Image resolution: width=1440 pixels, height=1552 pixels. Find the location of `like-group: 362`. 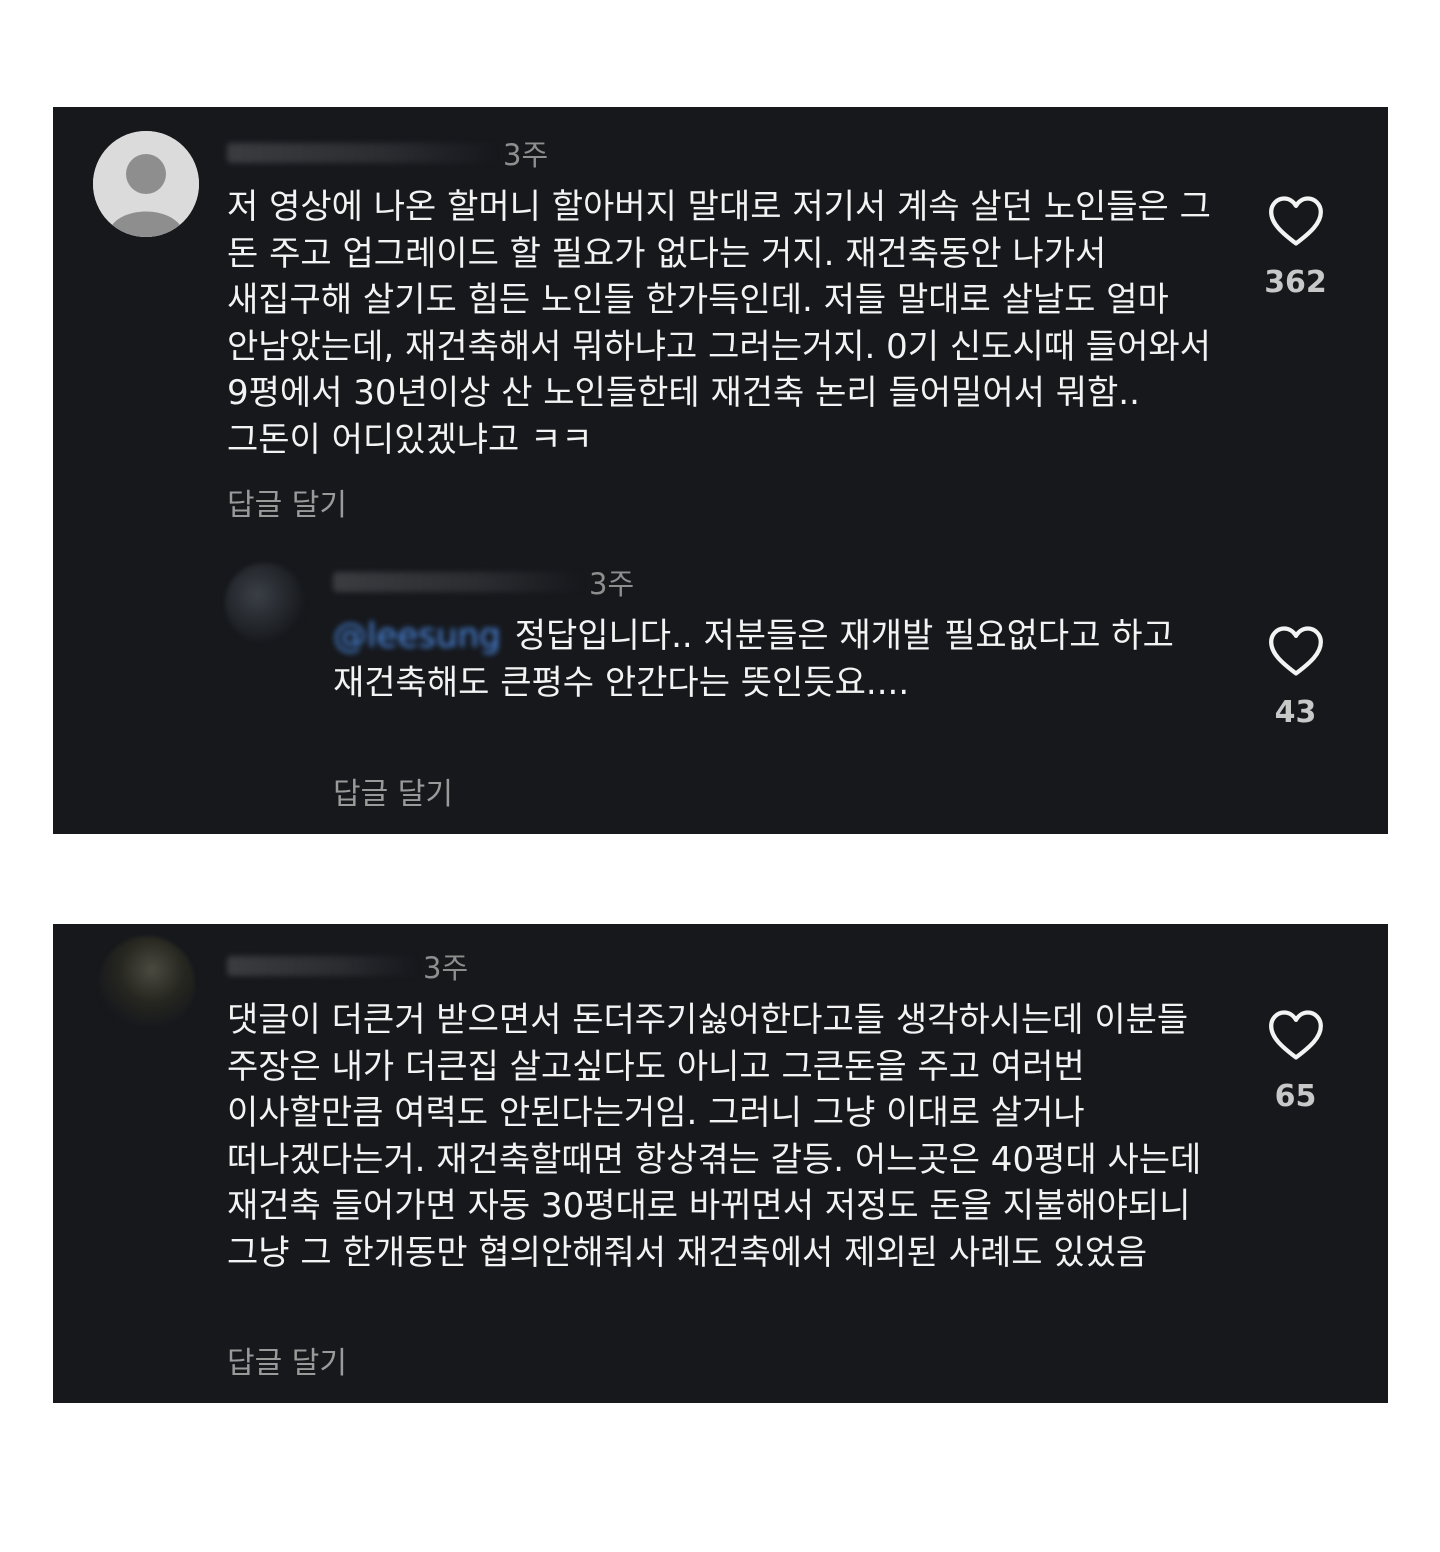

like-group: 362 is located at coordinates (1295, 247).